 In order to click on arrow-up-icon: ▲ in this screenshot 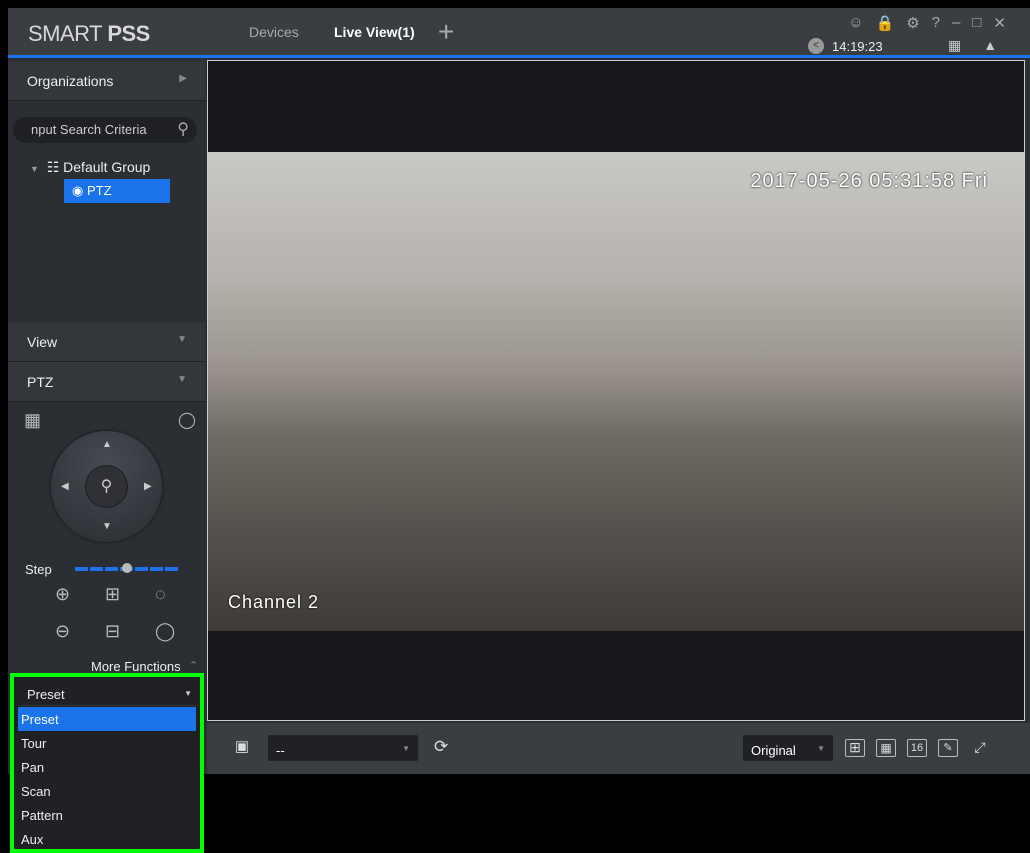, I will do `click(107, 444)`.